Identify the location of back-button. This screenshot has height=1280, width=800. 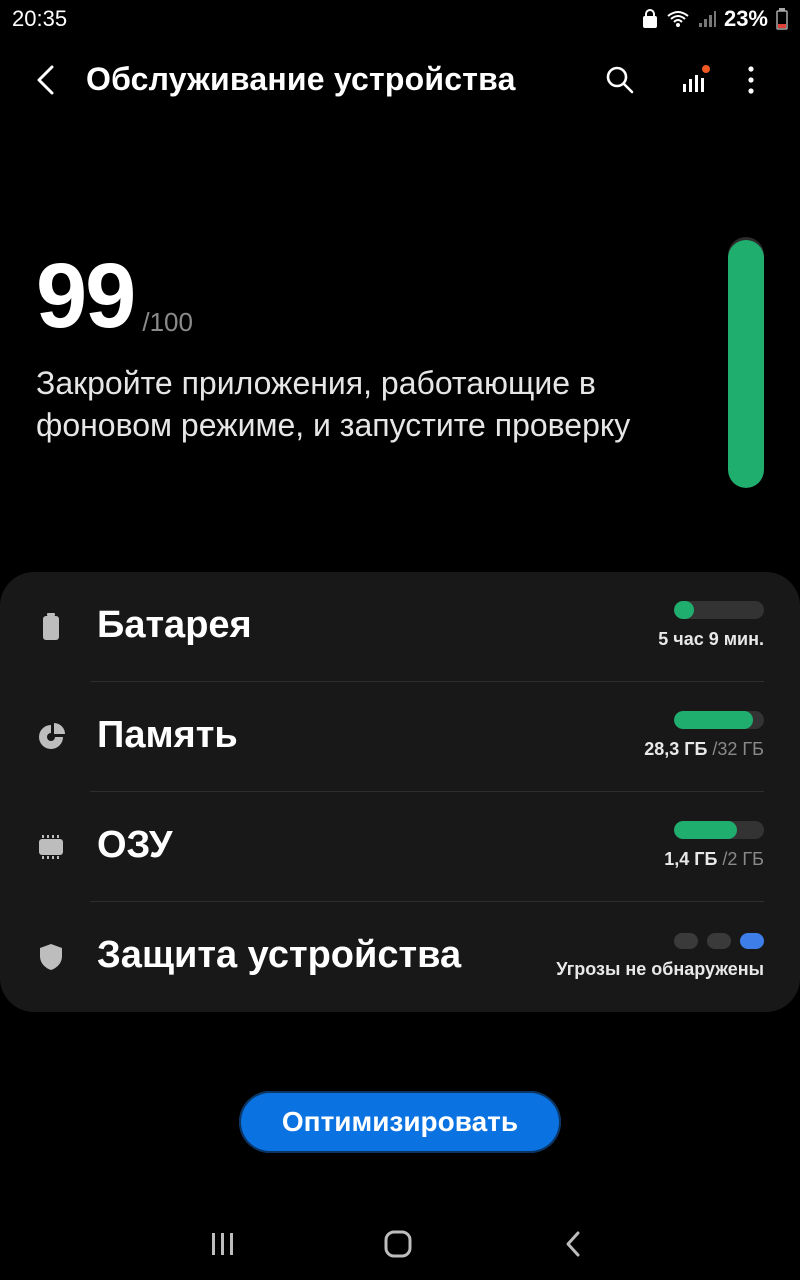
(46, 80).